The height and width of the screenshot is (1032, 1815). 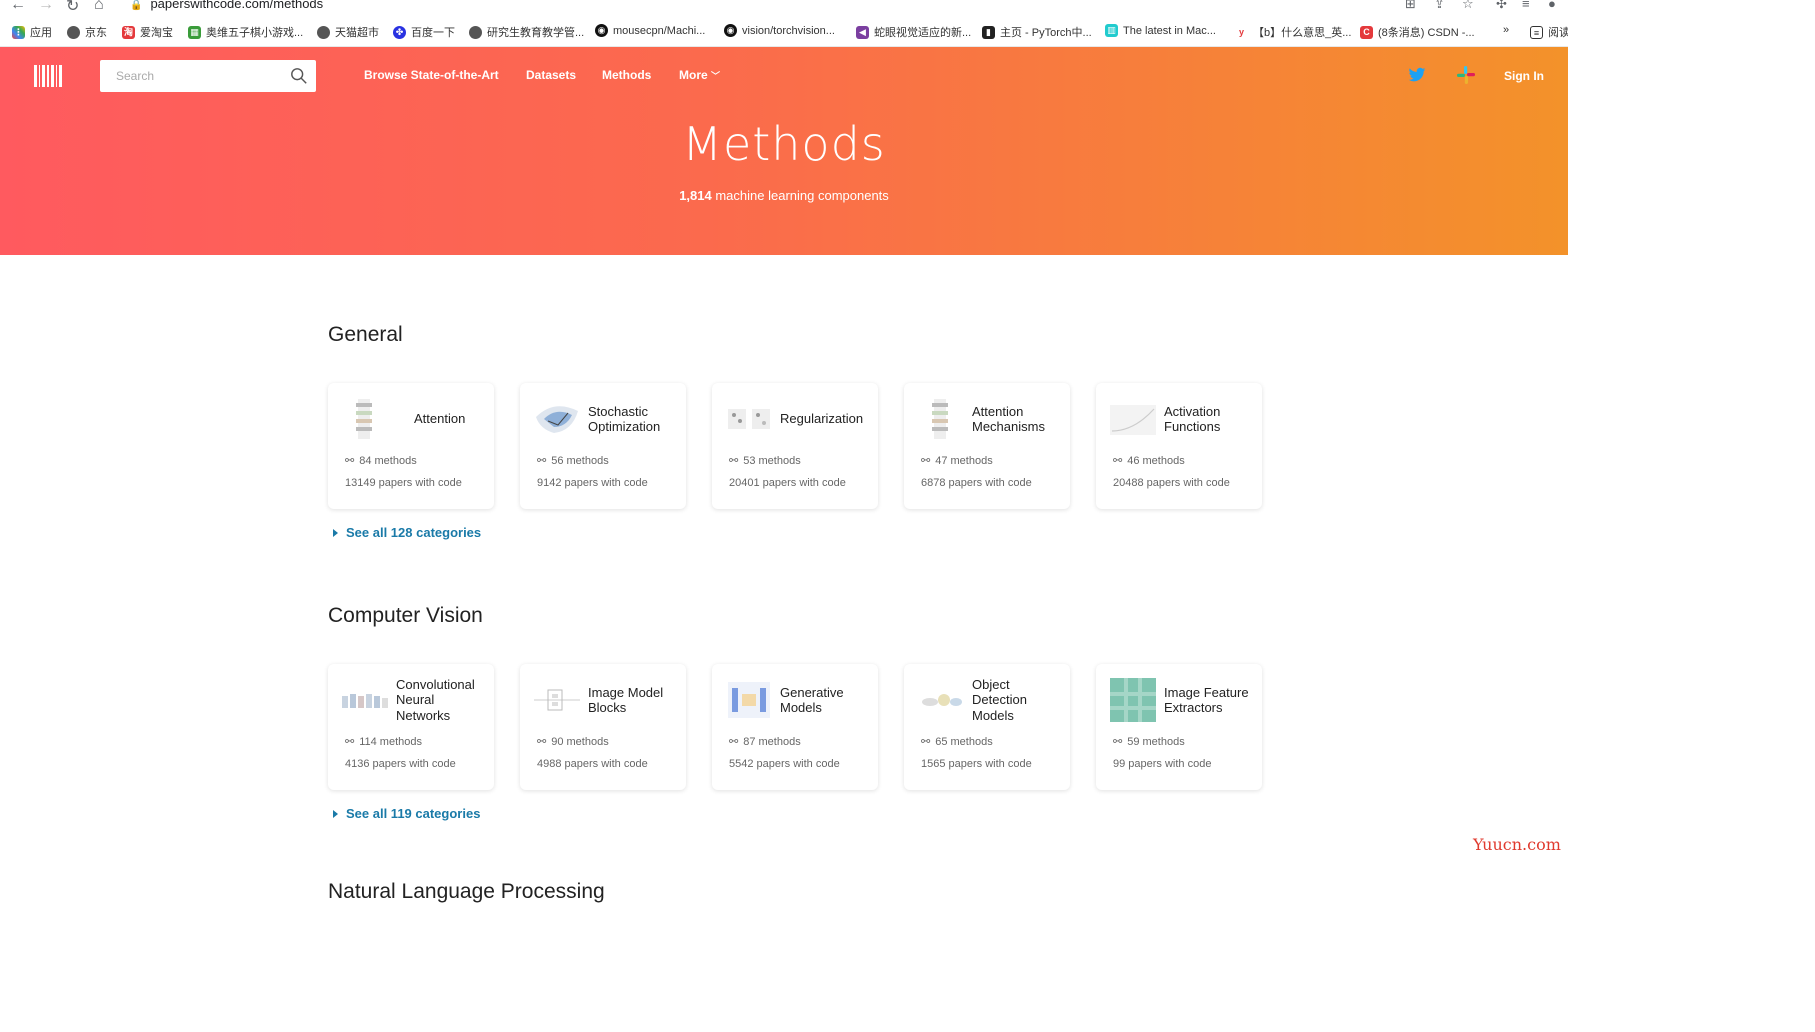 What do you see at coordinates (1162, 764) in the screenshot?
I see `card-papers: 99 papers with code` at bounding box center [1162, 764].